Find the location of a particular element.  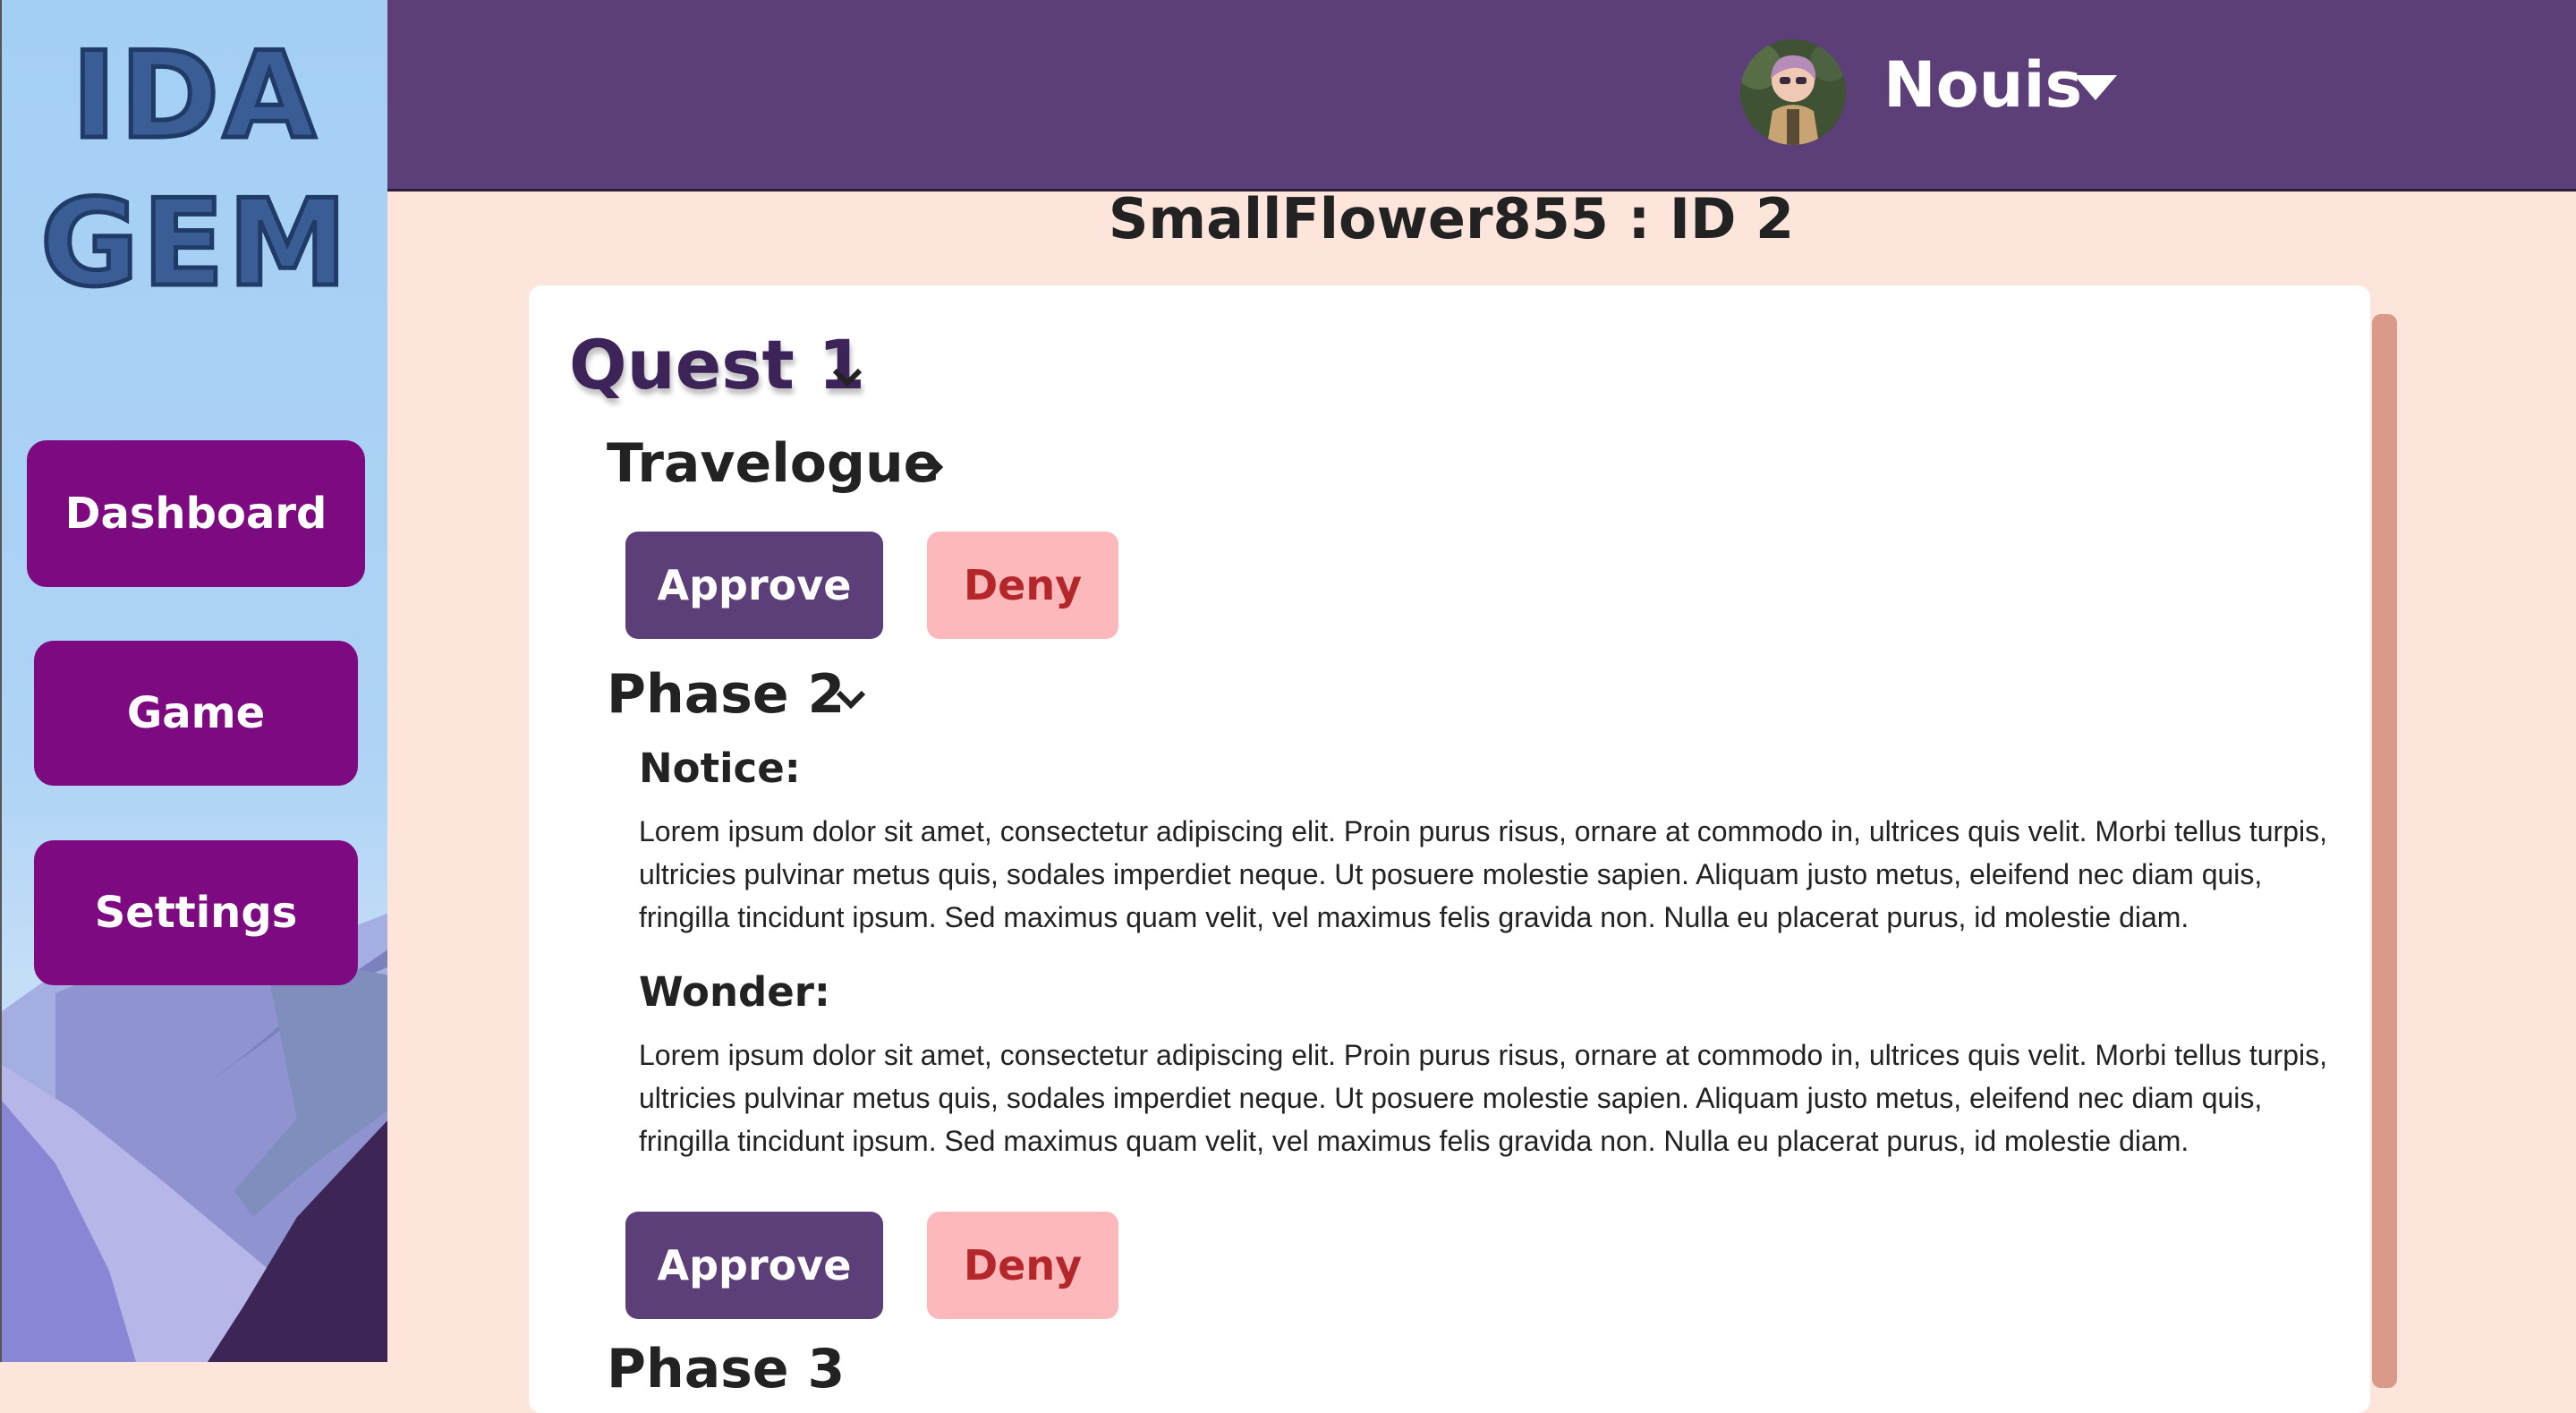

notice-label: Notice: is located at coordinates (720, 768).